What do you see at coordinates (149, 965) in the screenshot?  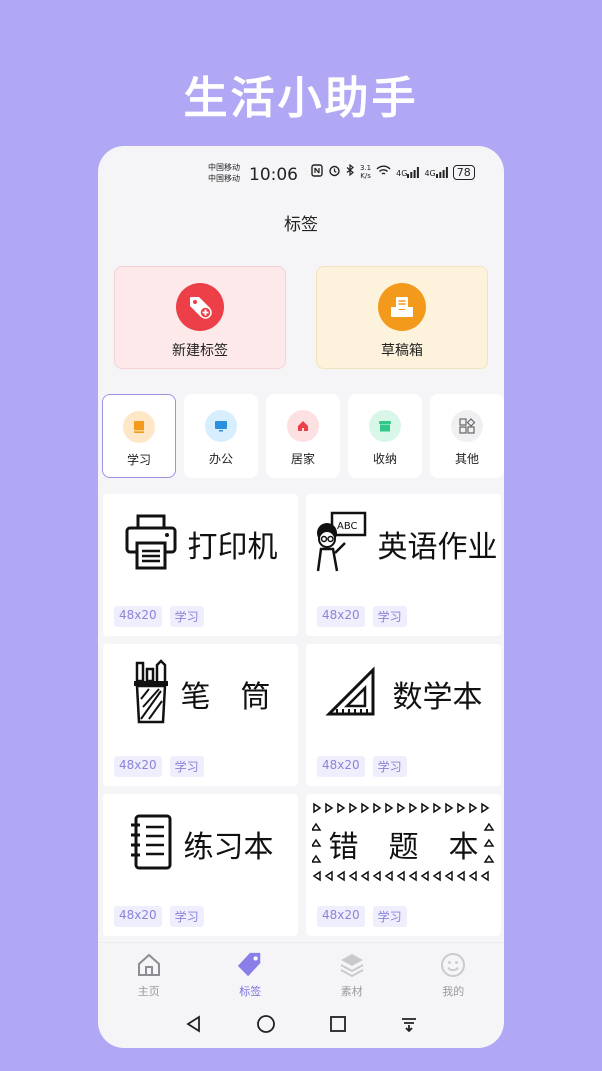 I see `home-outline-icon` at bounding box center [149, 965].